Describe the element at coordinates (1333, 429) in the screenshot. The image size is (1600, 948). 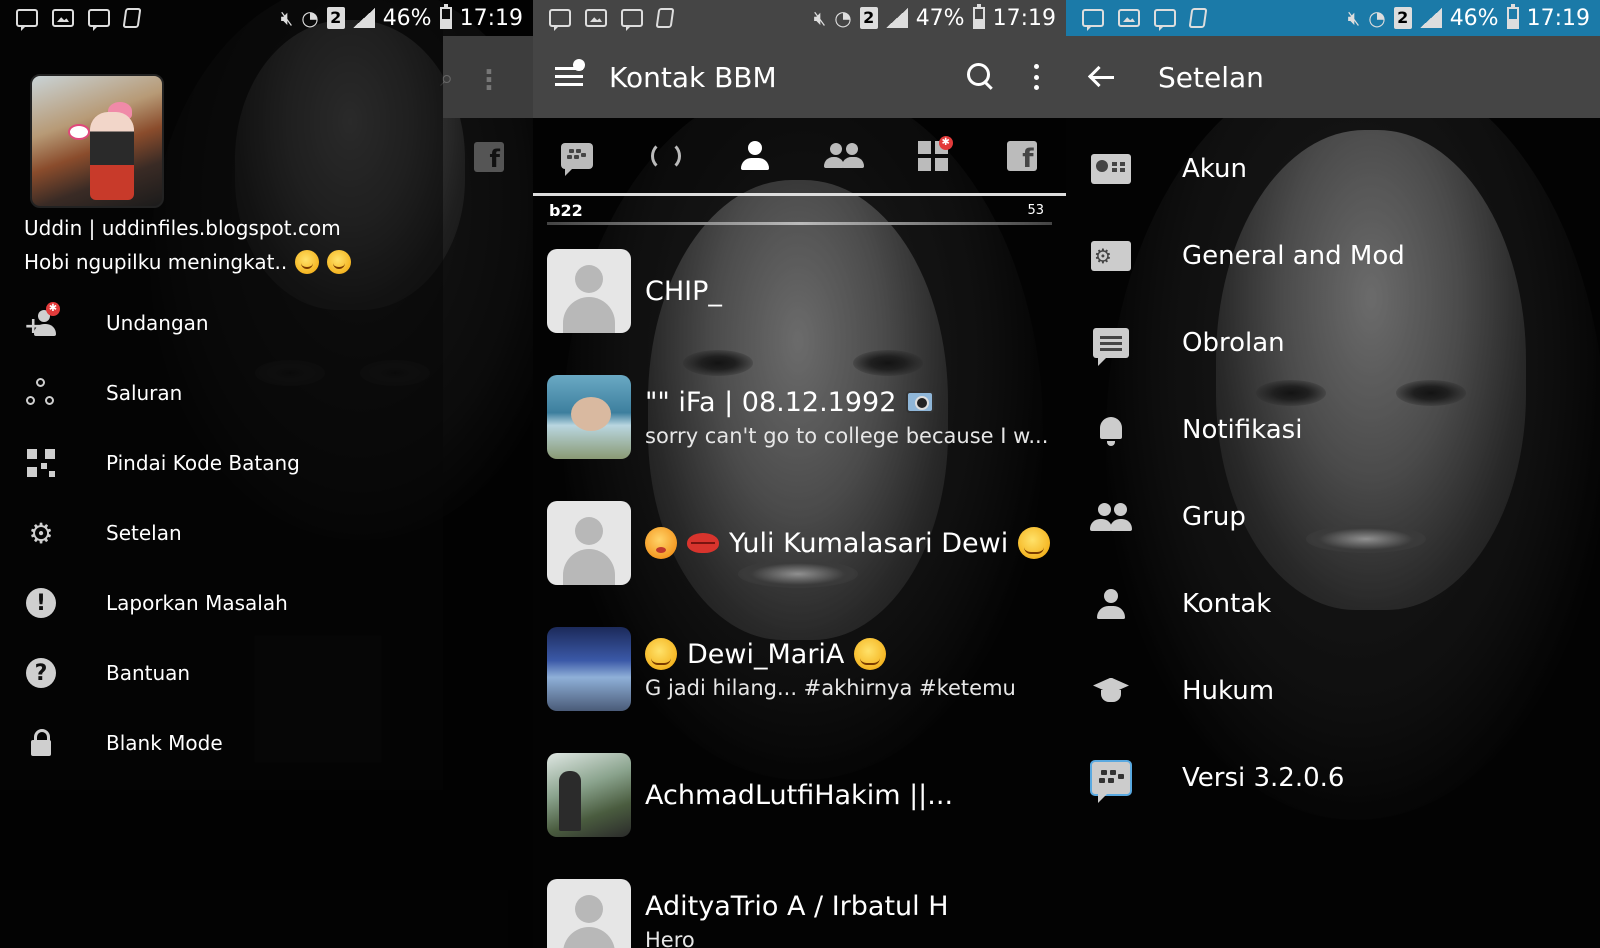
I see `settings-item-notifikasi: Notifikasi` at that location.